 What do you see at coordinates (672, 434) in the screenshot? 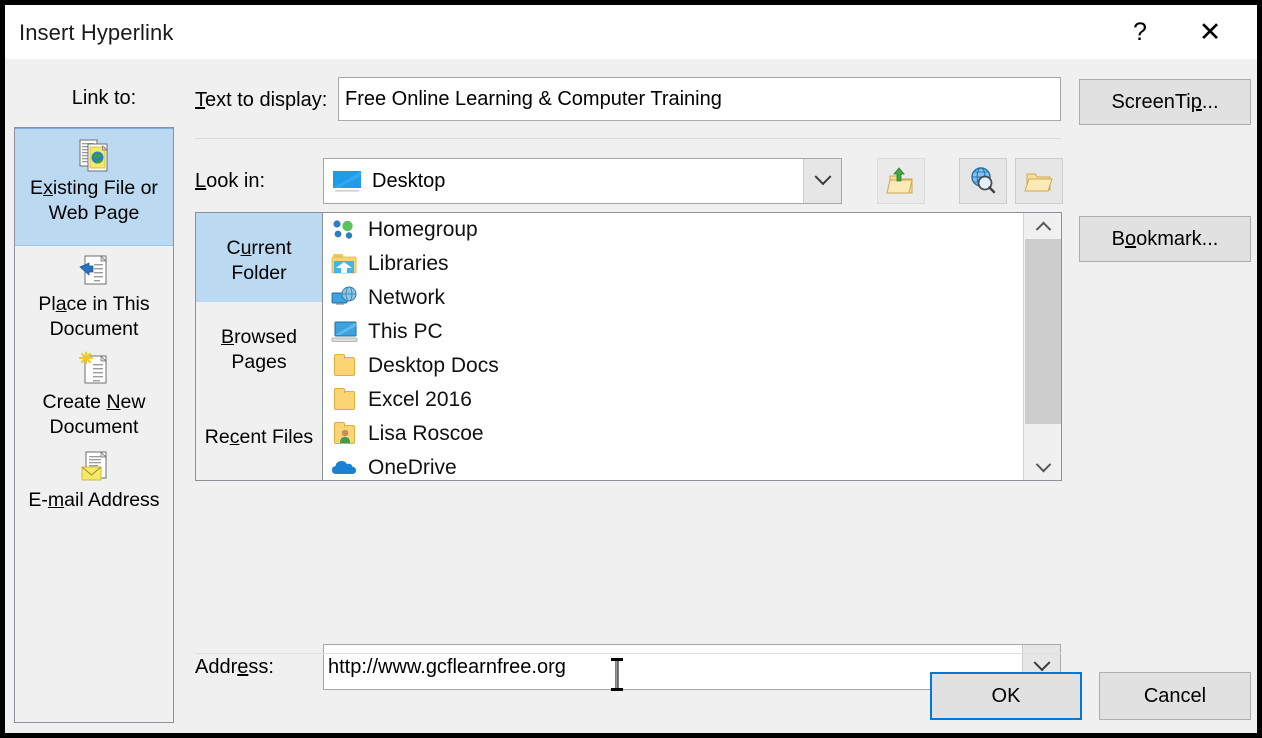
I see `list-item: Lisa Roscoe` at bounding box center [672, 434].